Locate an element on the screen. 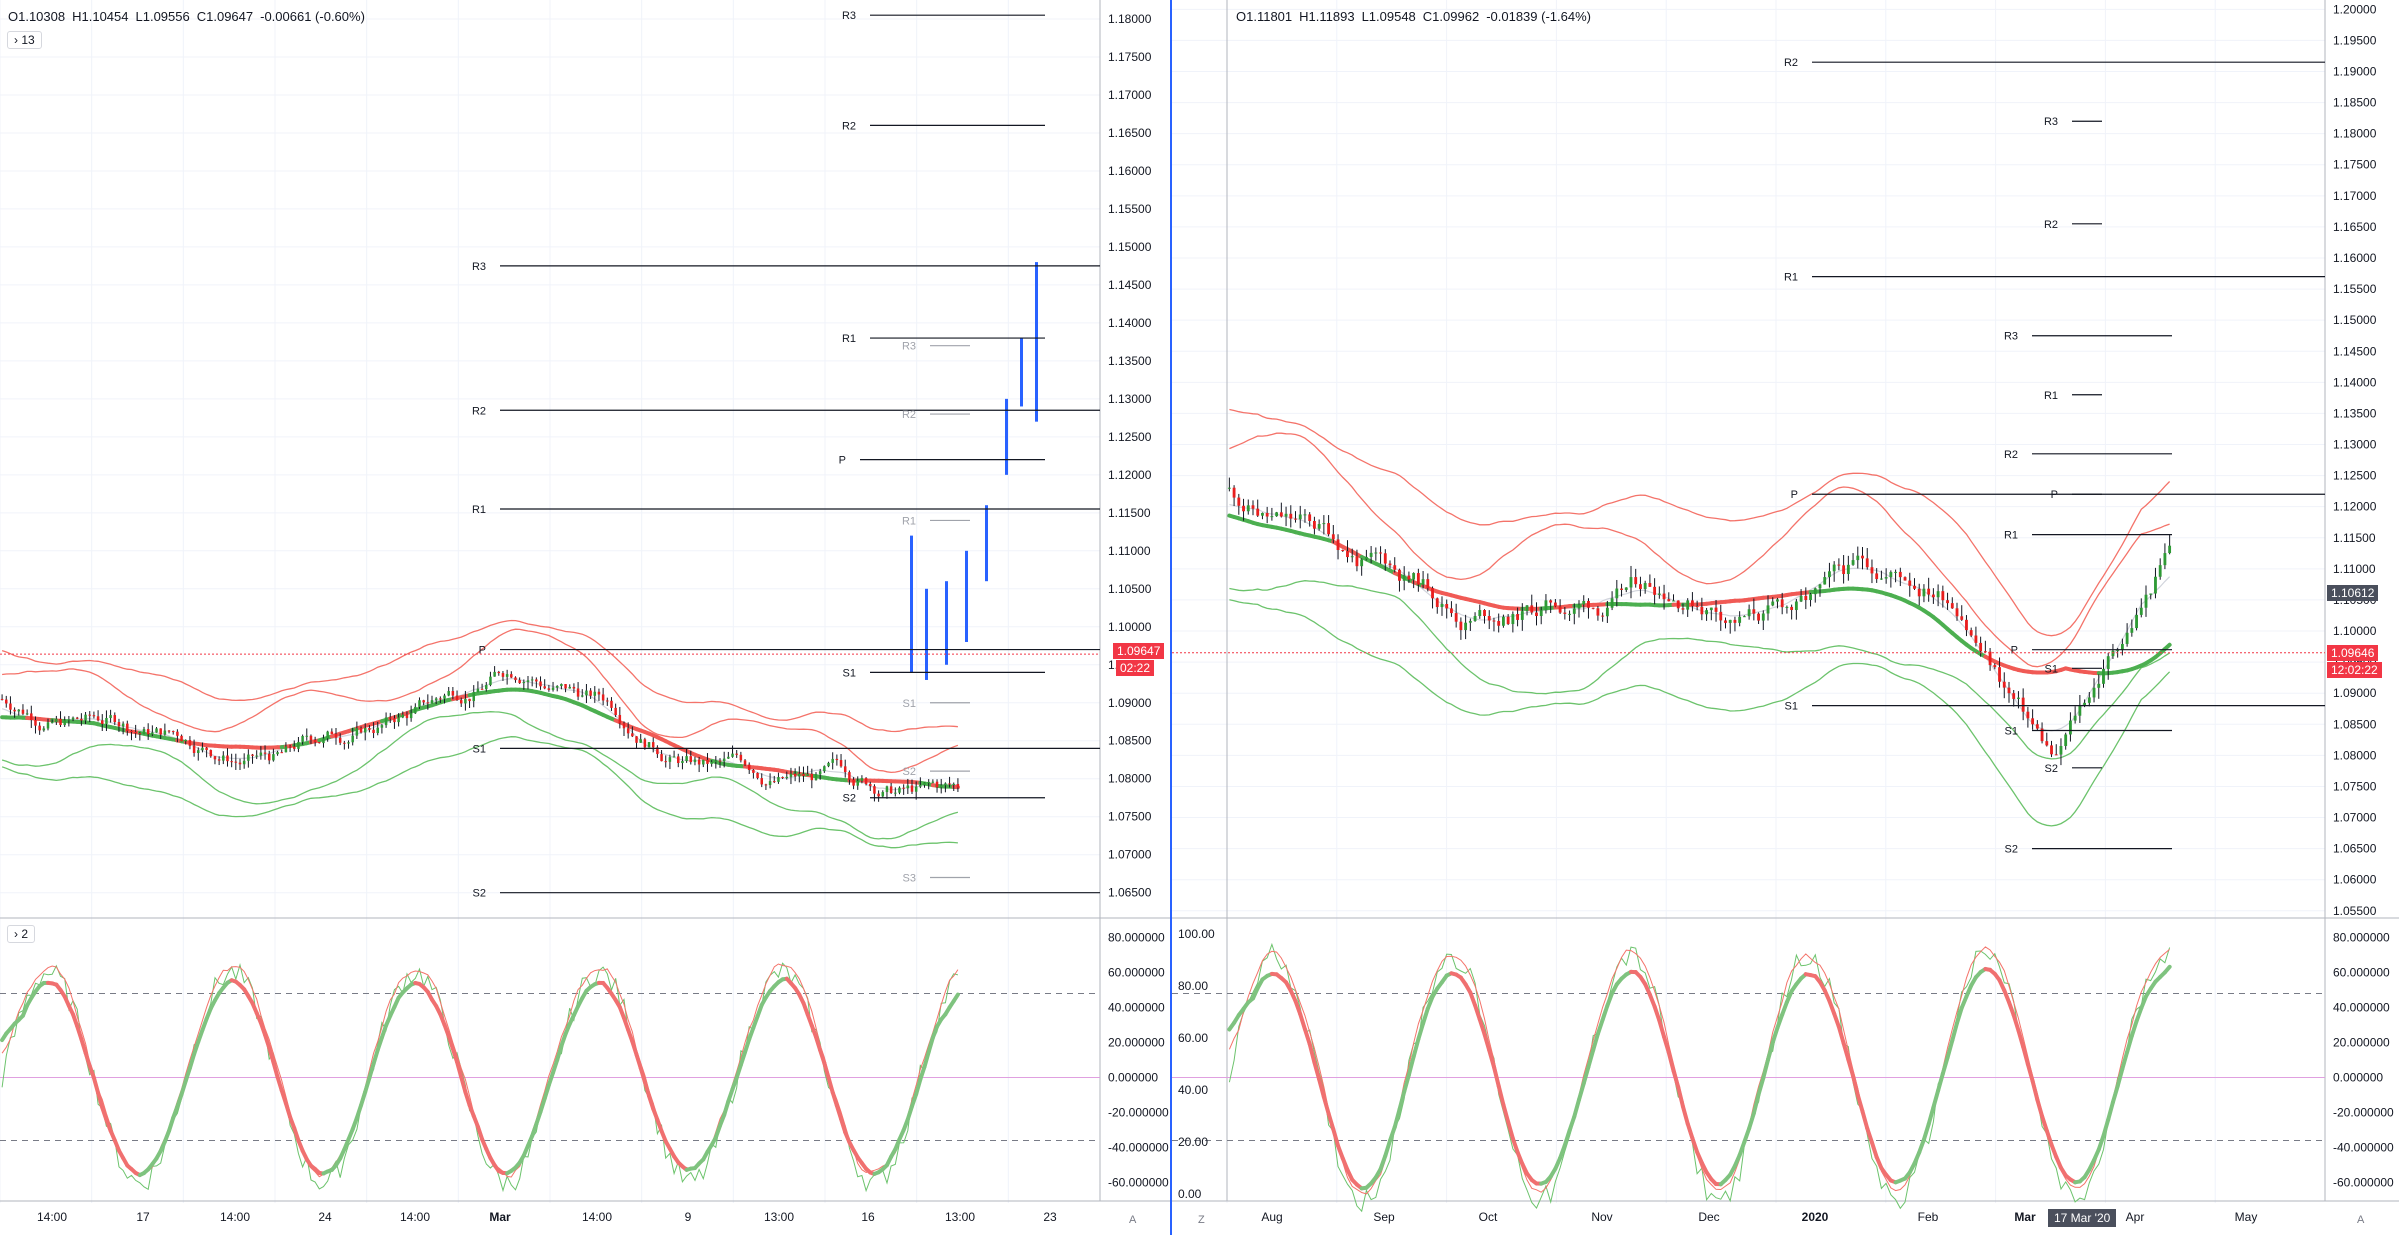 The image size is (2399, 1235). time-tick-label: Mar is located at coordinates (500, 1217).